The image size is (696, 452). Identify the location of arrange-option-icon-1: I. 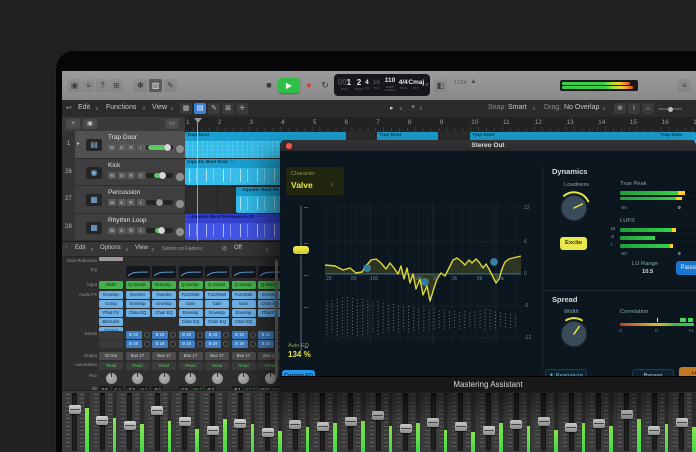
(634, 108).